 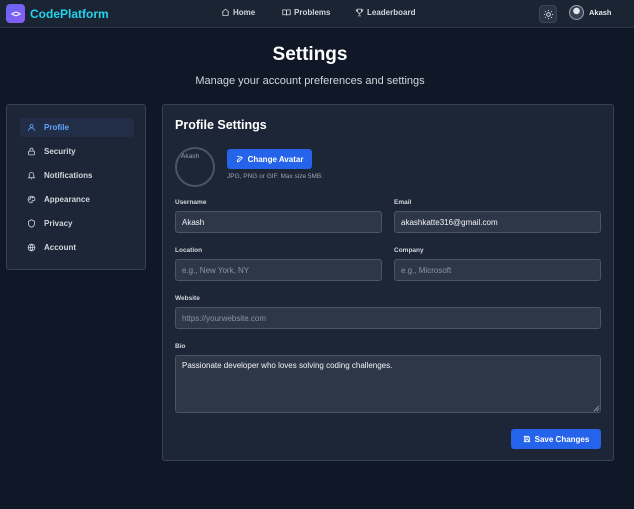 I want to click on username-field, so click(x=278, y=222).